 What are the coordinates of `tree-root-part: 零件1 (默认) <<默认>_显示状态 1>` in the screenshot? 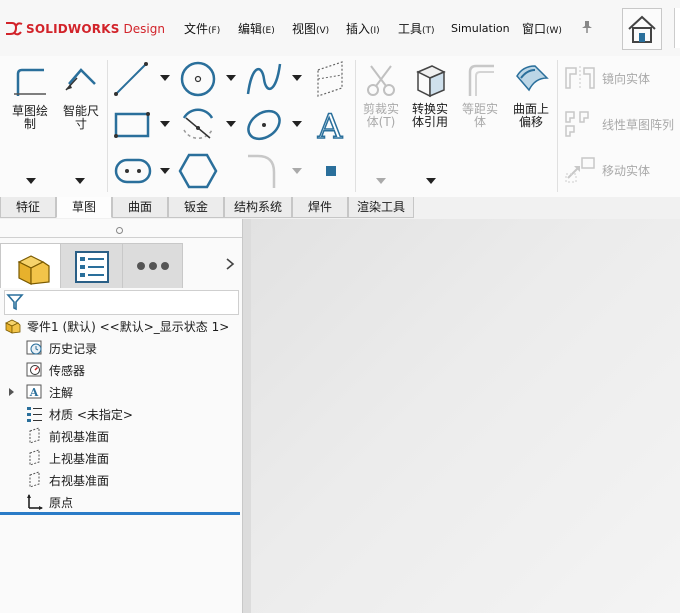 It's located at (116, 326).